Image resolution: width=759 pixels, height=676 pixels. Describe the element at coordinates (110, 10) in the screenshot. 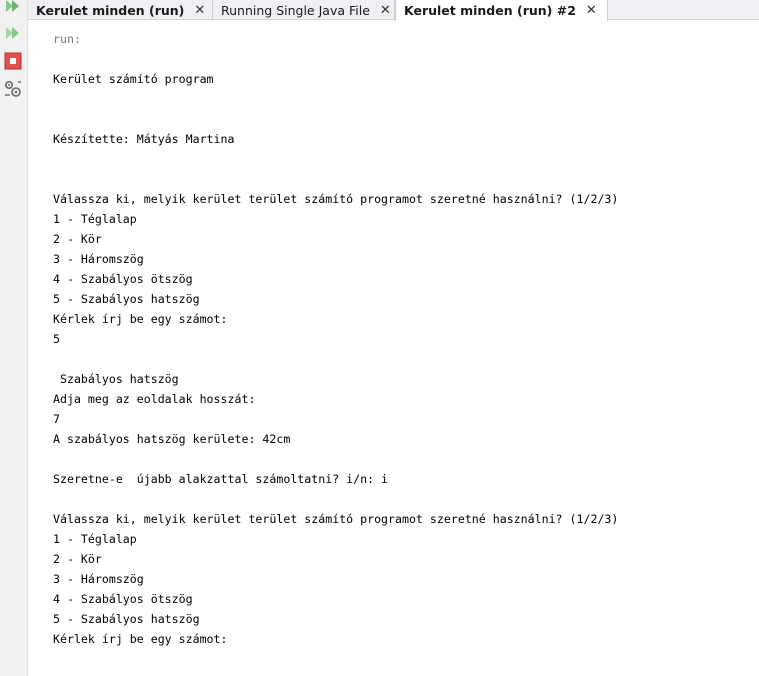

I see `tab-label: Kerulet minden (run)` at that location.